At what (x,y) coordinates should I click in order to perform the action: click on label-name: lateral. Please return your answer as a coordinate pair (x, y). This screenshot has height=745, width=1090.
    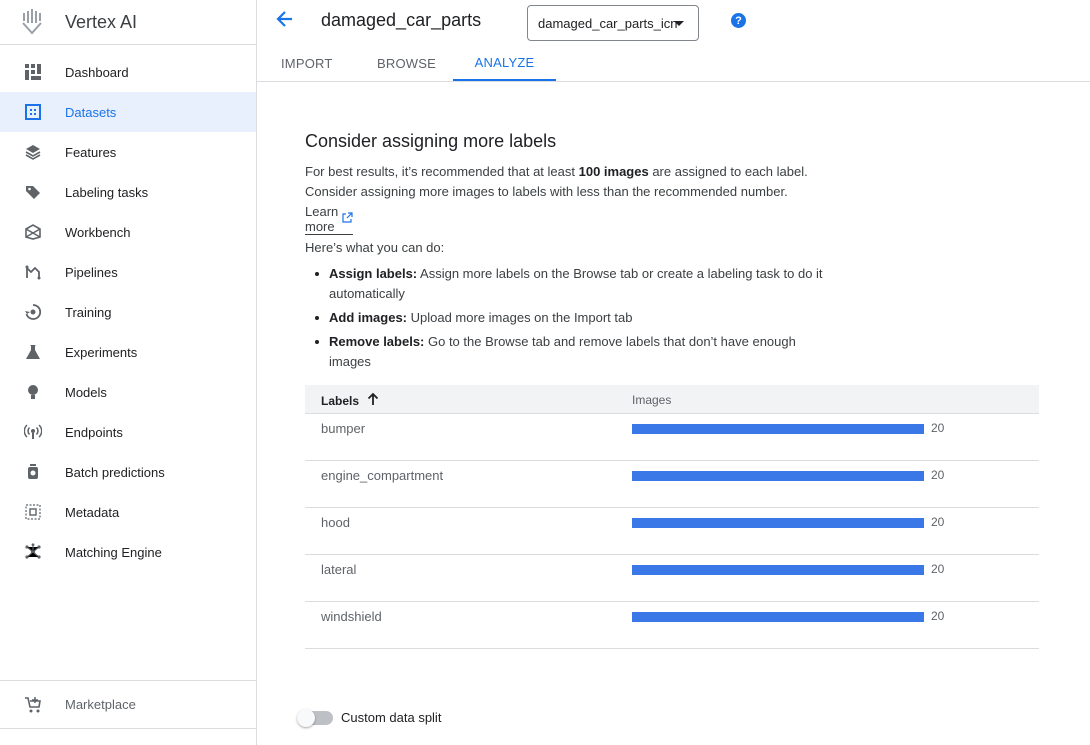
    Looking at the image, I should click on (339, 569).